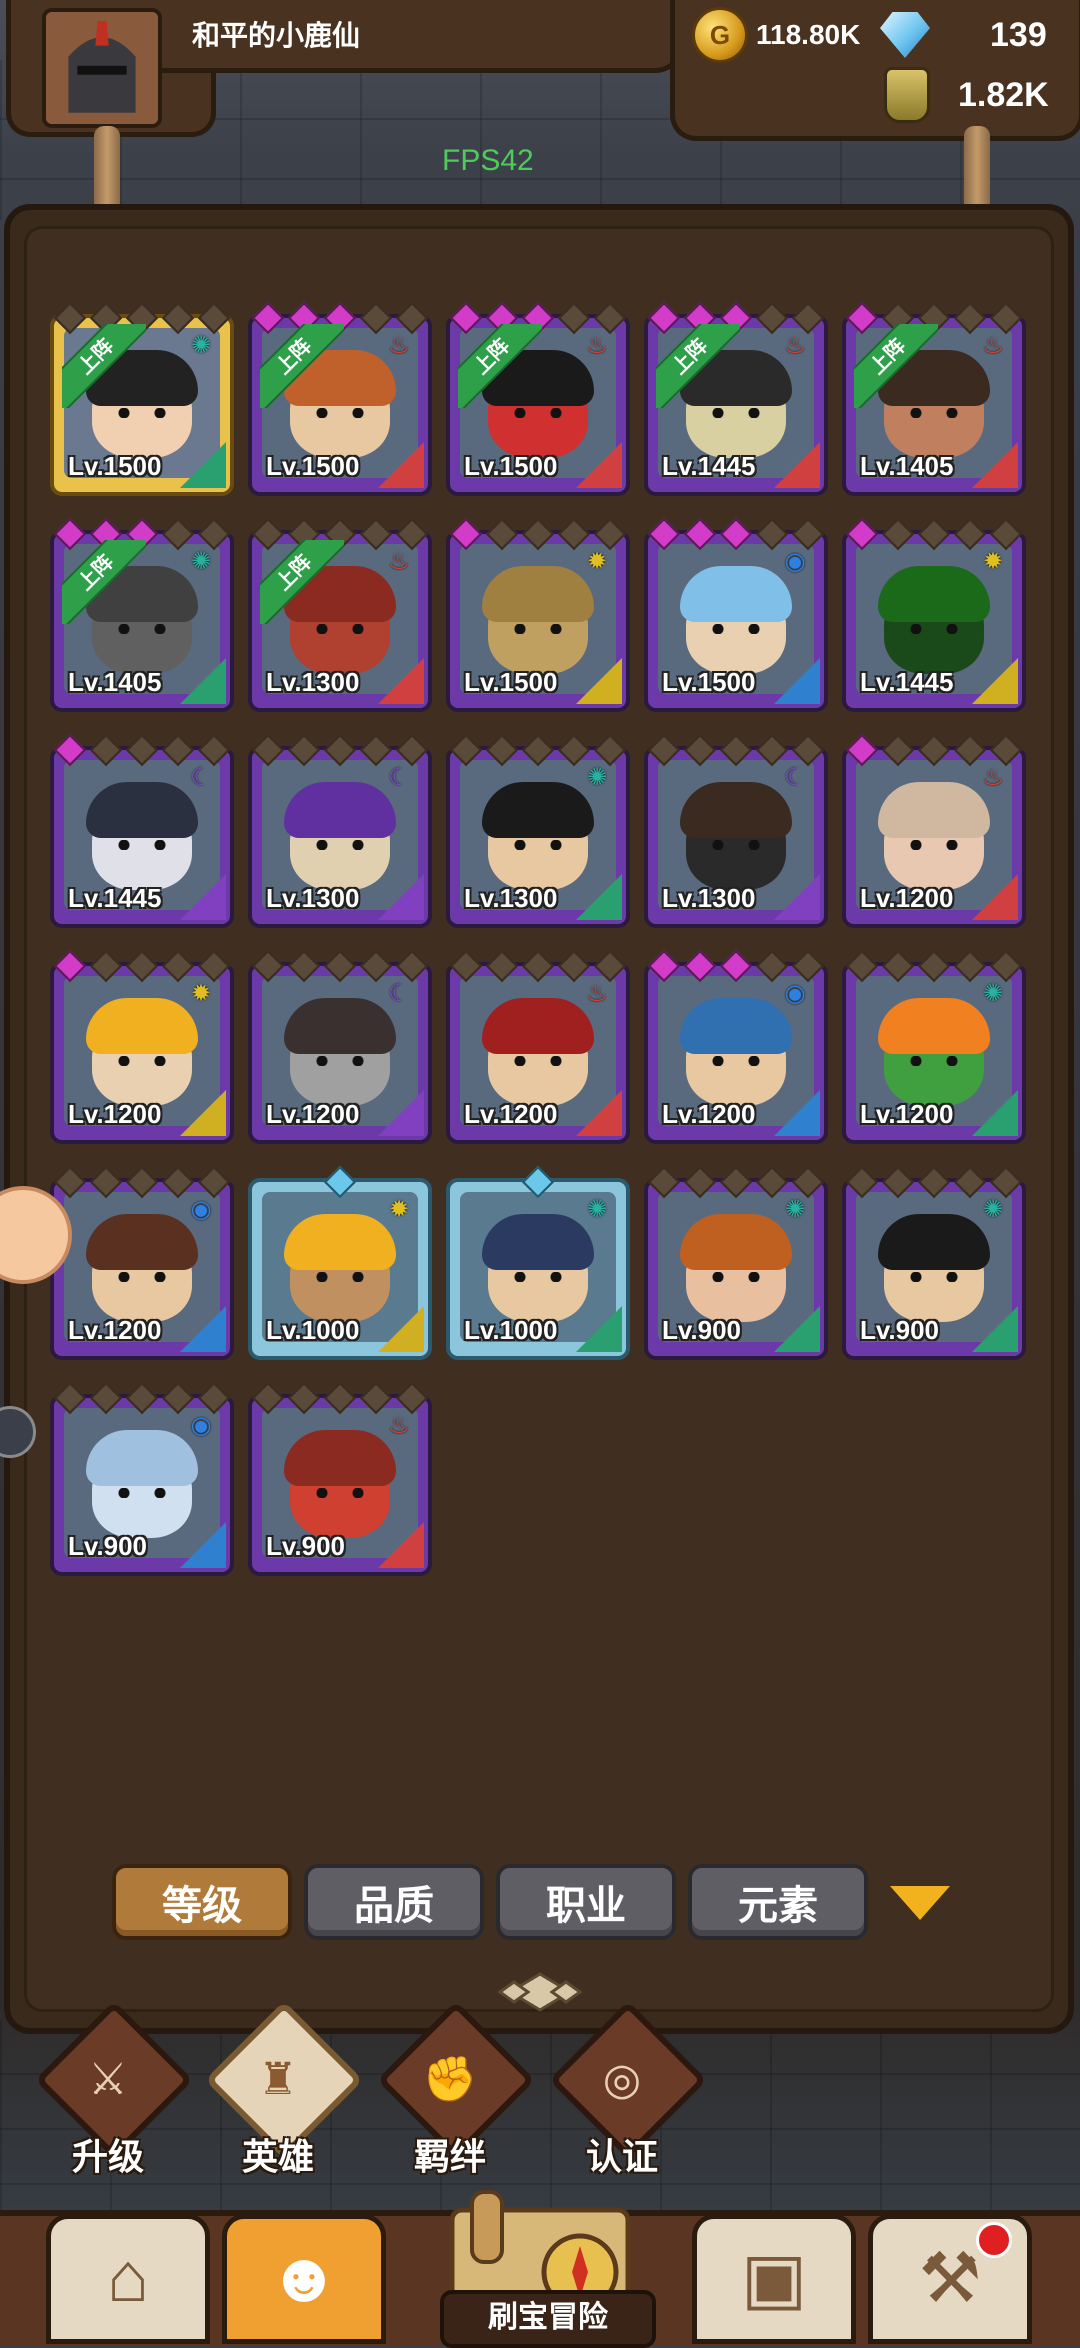  I want to click on hero-card: ☾ Lv.1200, so click(340, 1046).